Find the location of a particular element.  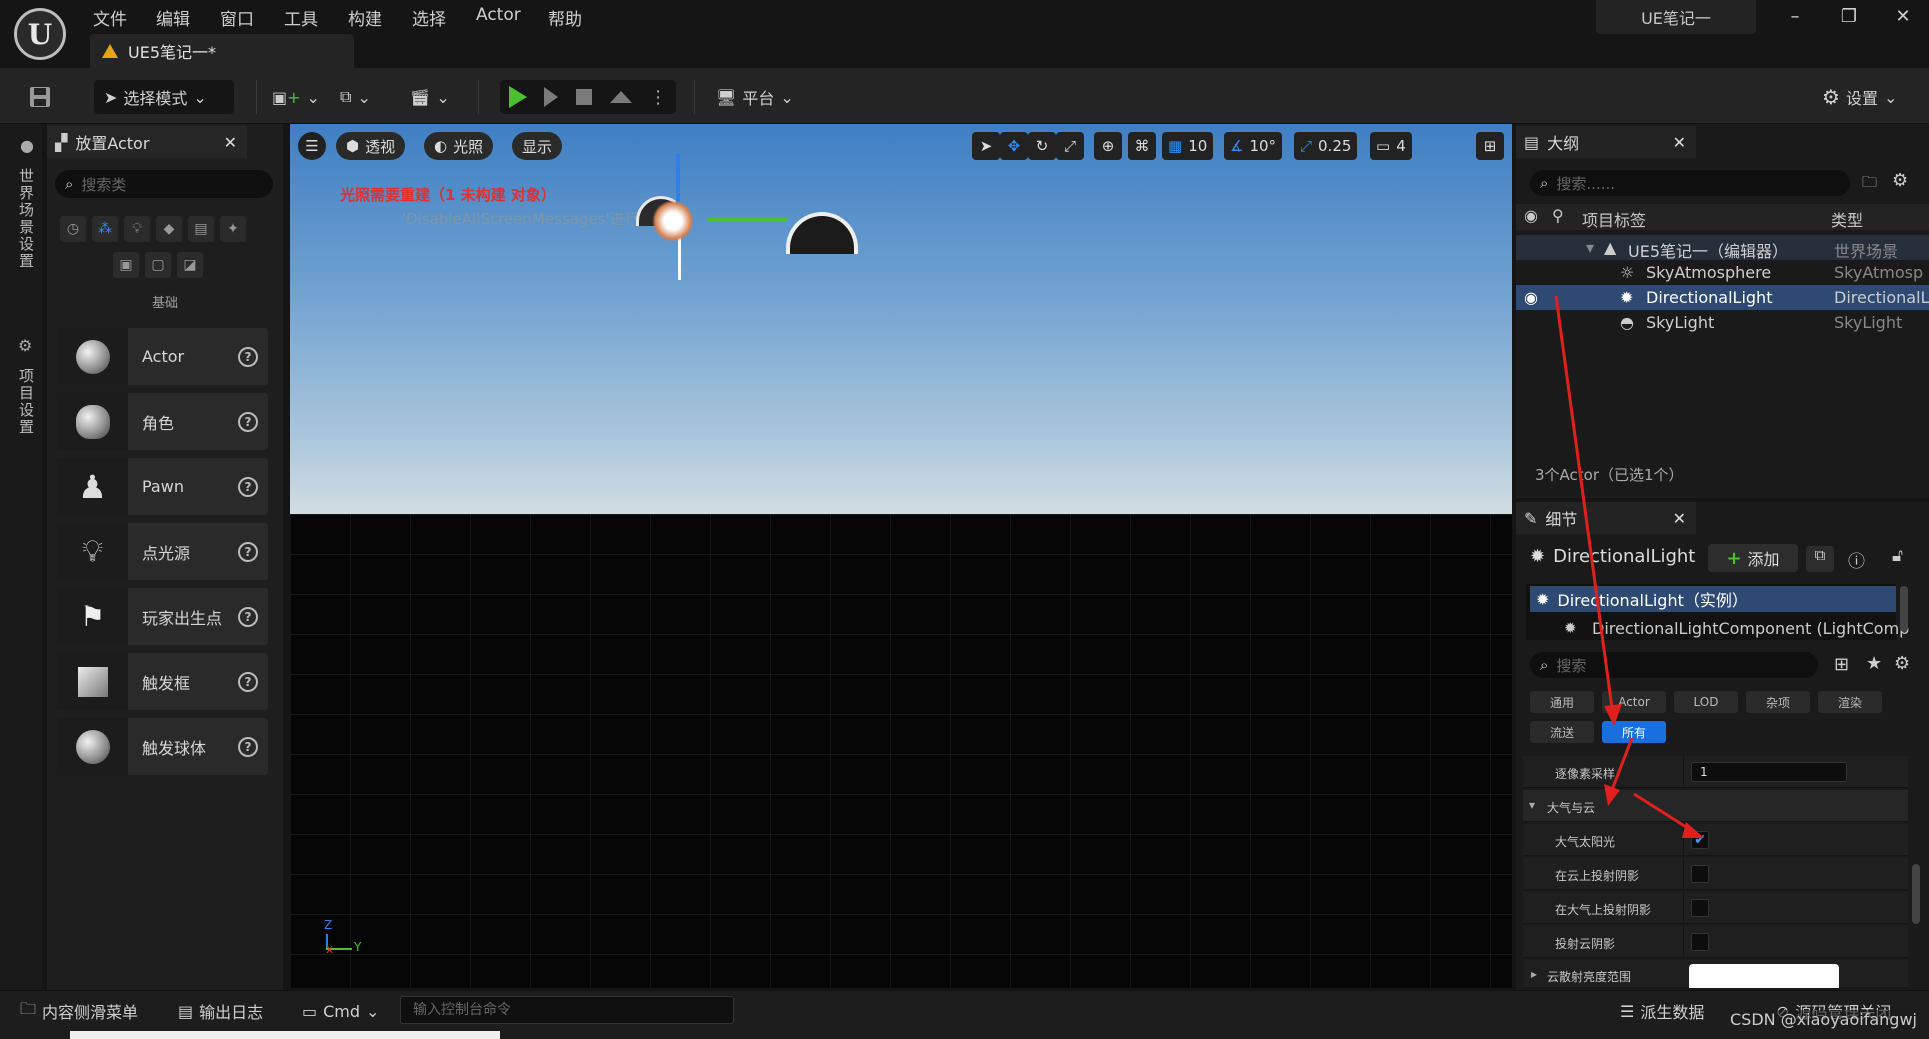

actor-item-trigger-sphere: 触发球体 ? is located at coordinates (162, 746).